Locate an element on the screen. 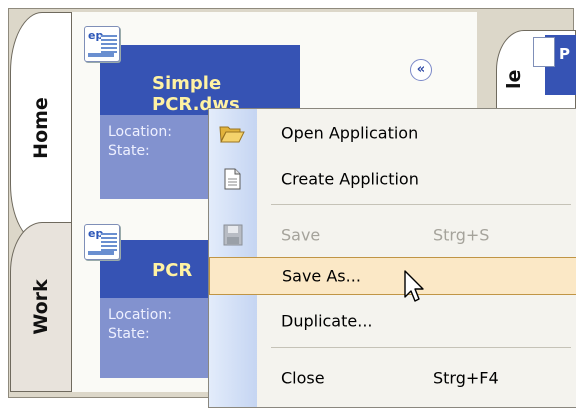 This screenshot has height=408, width=576. menu-item-save: Save Strg+S is located at coordinates (392, 235).